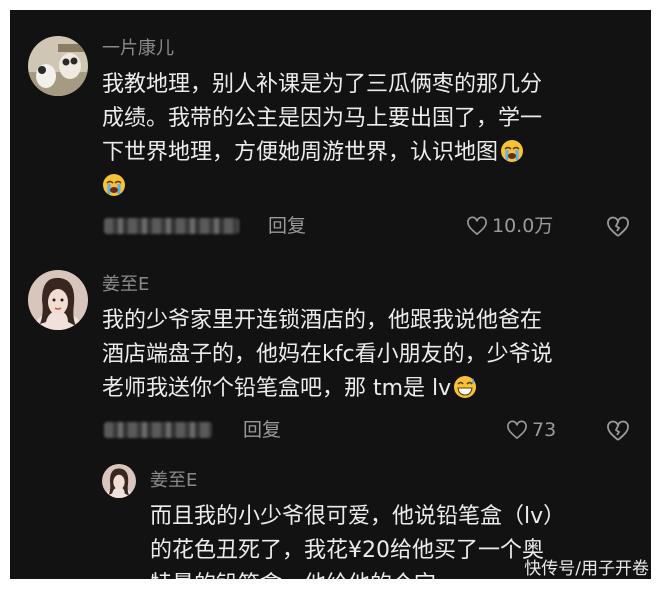 The width and height of the screenshot is (661, 589). I want to click on comment-author: 一片康儿, so click(138, 49).